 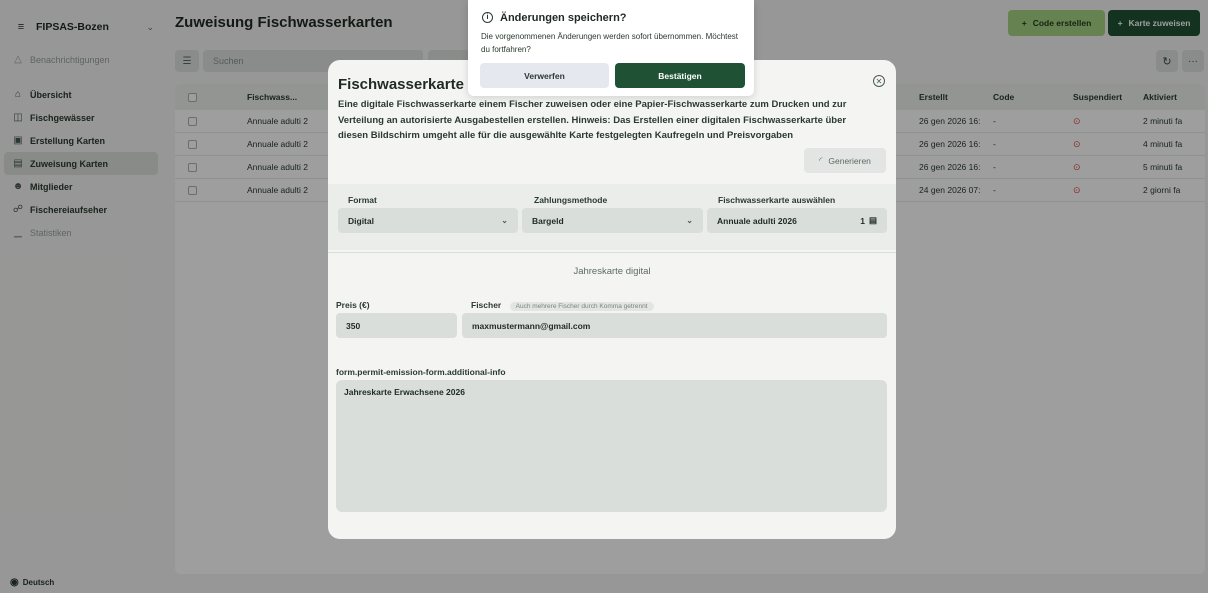 I want to click on card-count: 1, so click(x=862, y=220).